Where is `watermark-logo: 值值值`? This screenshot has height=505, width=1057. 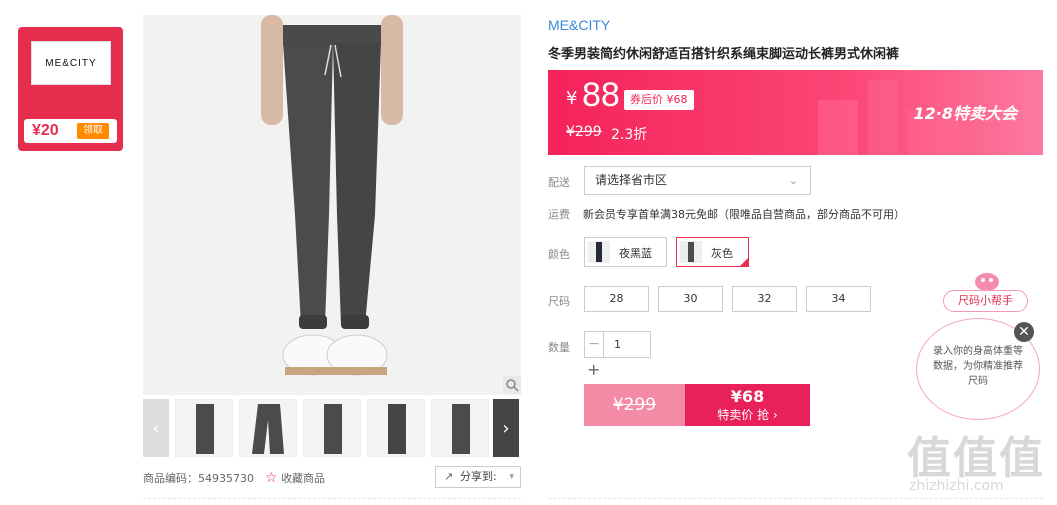 watermark-logo: 值值值 is located at coordinates (976, 458).